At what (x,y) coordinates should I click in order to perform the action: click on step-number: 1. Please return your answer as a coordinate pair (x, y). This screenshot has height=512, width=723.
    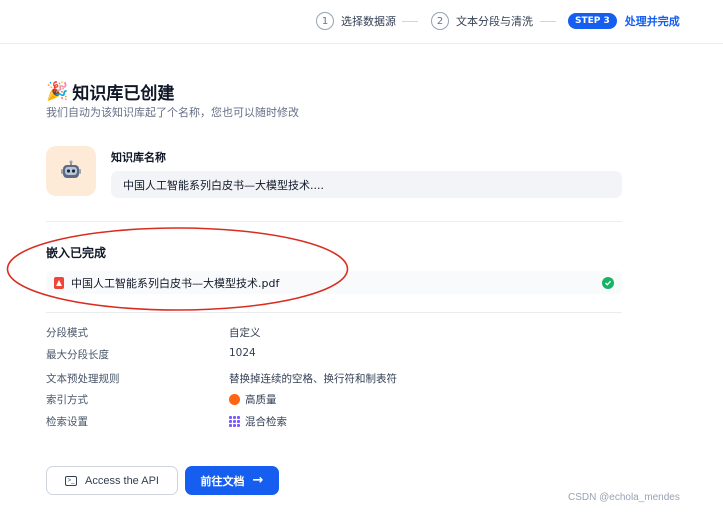
    Looking at the image, I should click on (325, 21).